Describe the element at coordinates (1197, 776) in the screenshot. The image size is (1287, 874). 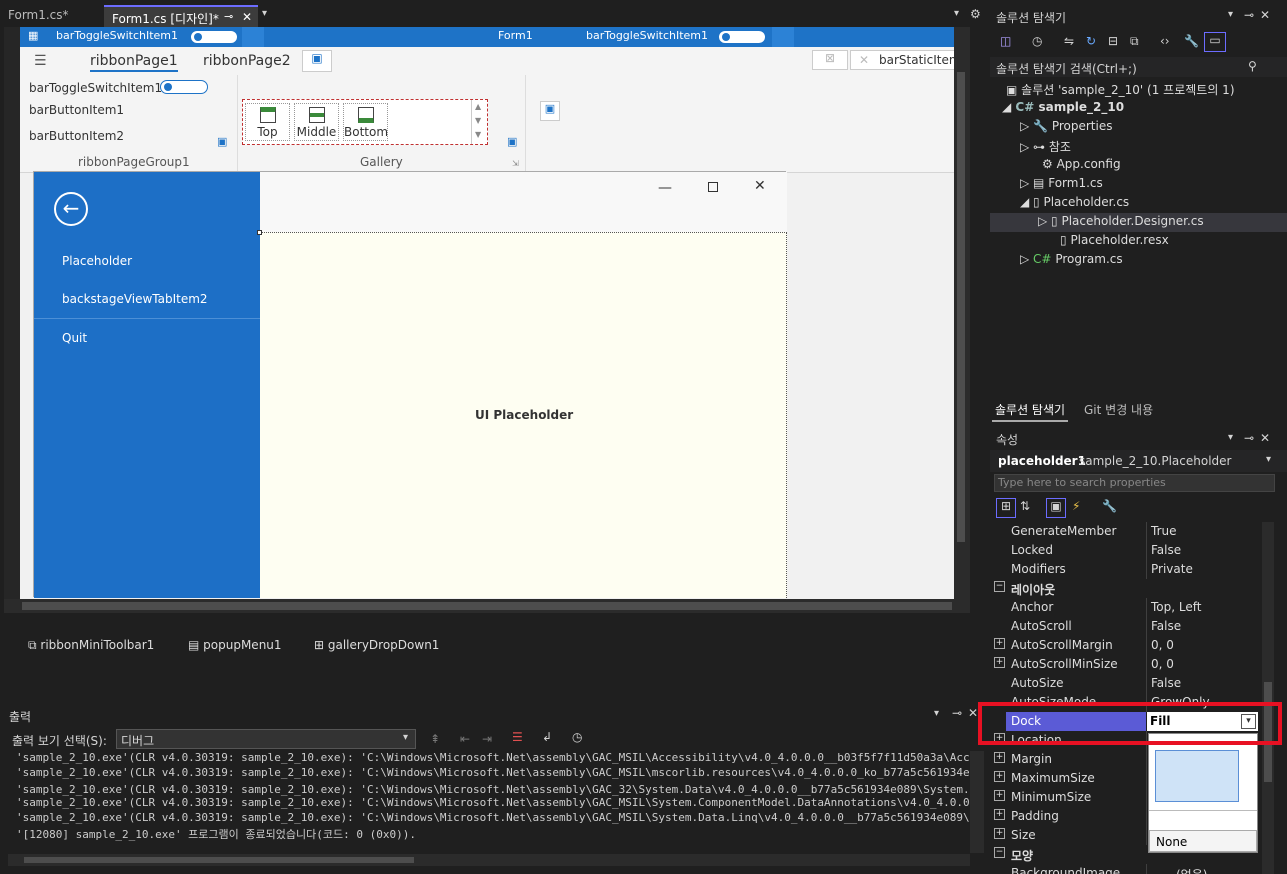
I see `dock-fill-option` at that location.